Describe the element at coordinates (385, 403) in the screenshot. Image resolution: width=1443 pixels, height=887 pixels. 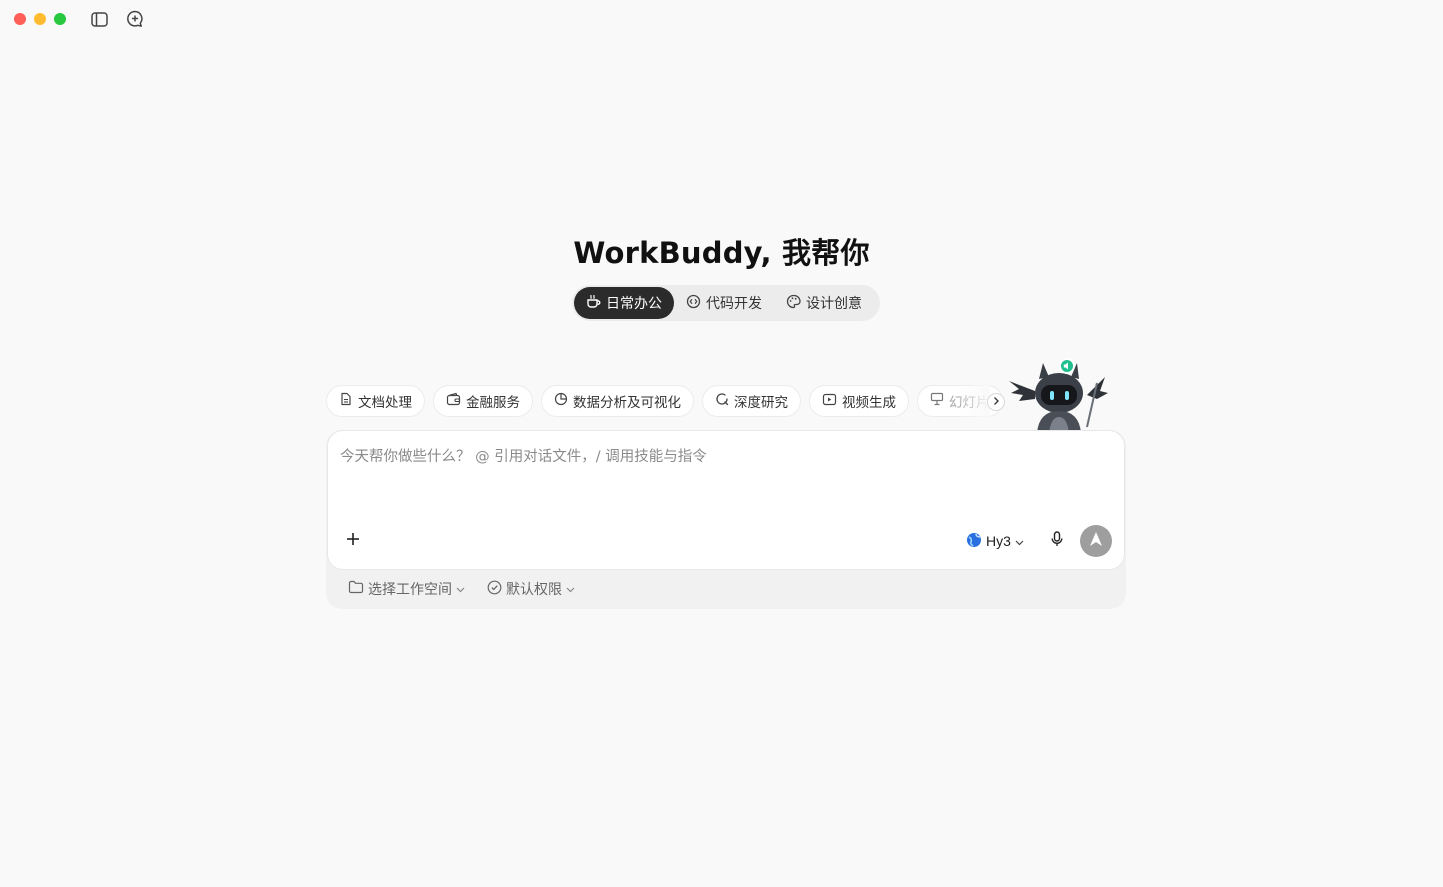
I see `chip-label: 文档处理` at that location.